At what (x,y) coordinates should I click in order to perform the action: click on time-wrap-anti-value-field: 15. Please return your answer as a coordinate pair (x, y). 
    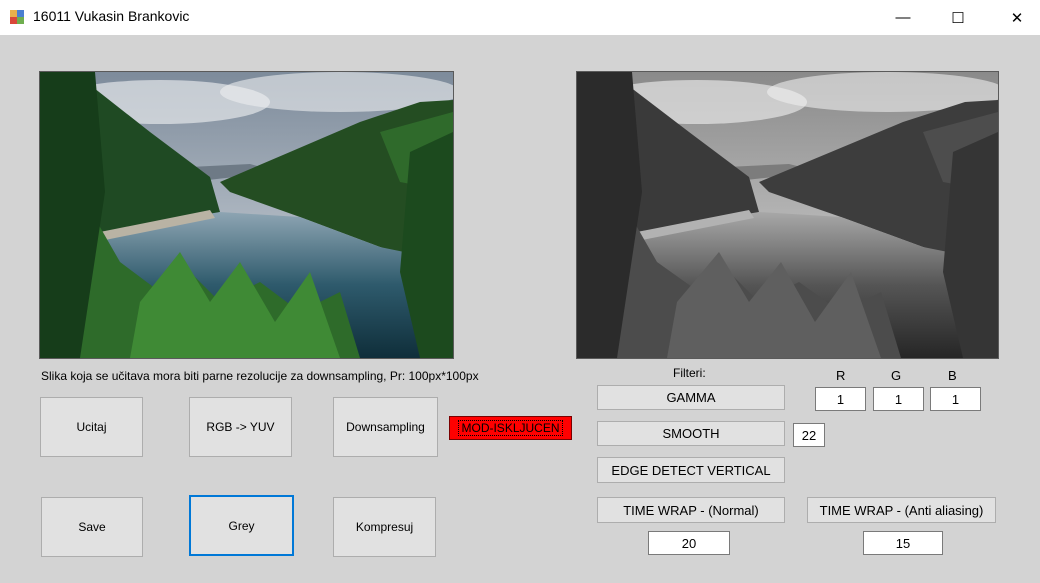
    Looking at the image, I should click on (903, 543).